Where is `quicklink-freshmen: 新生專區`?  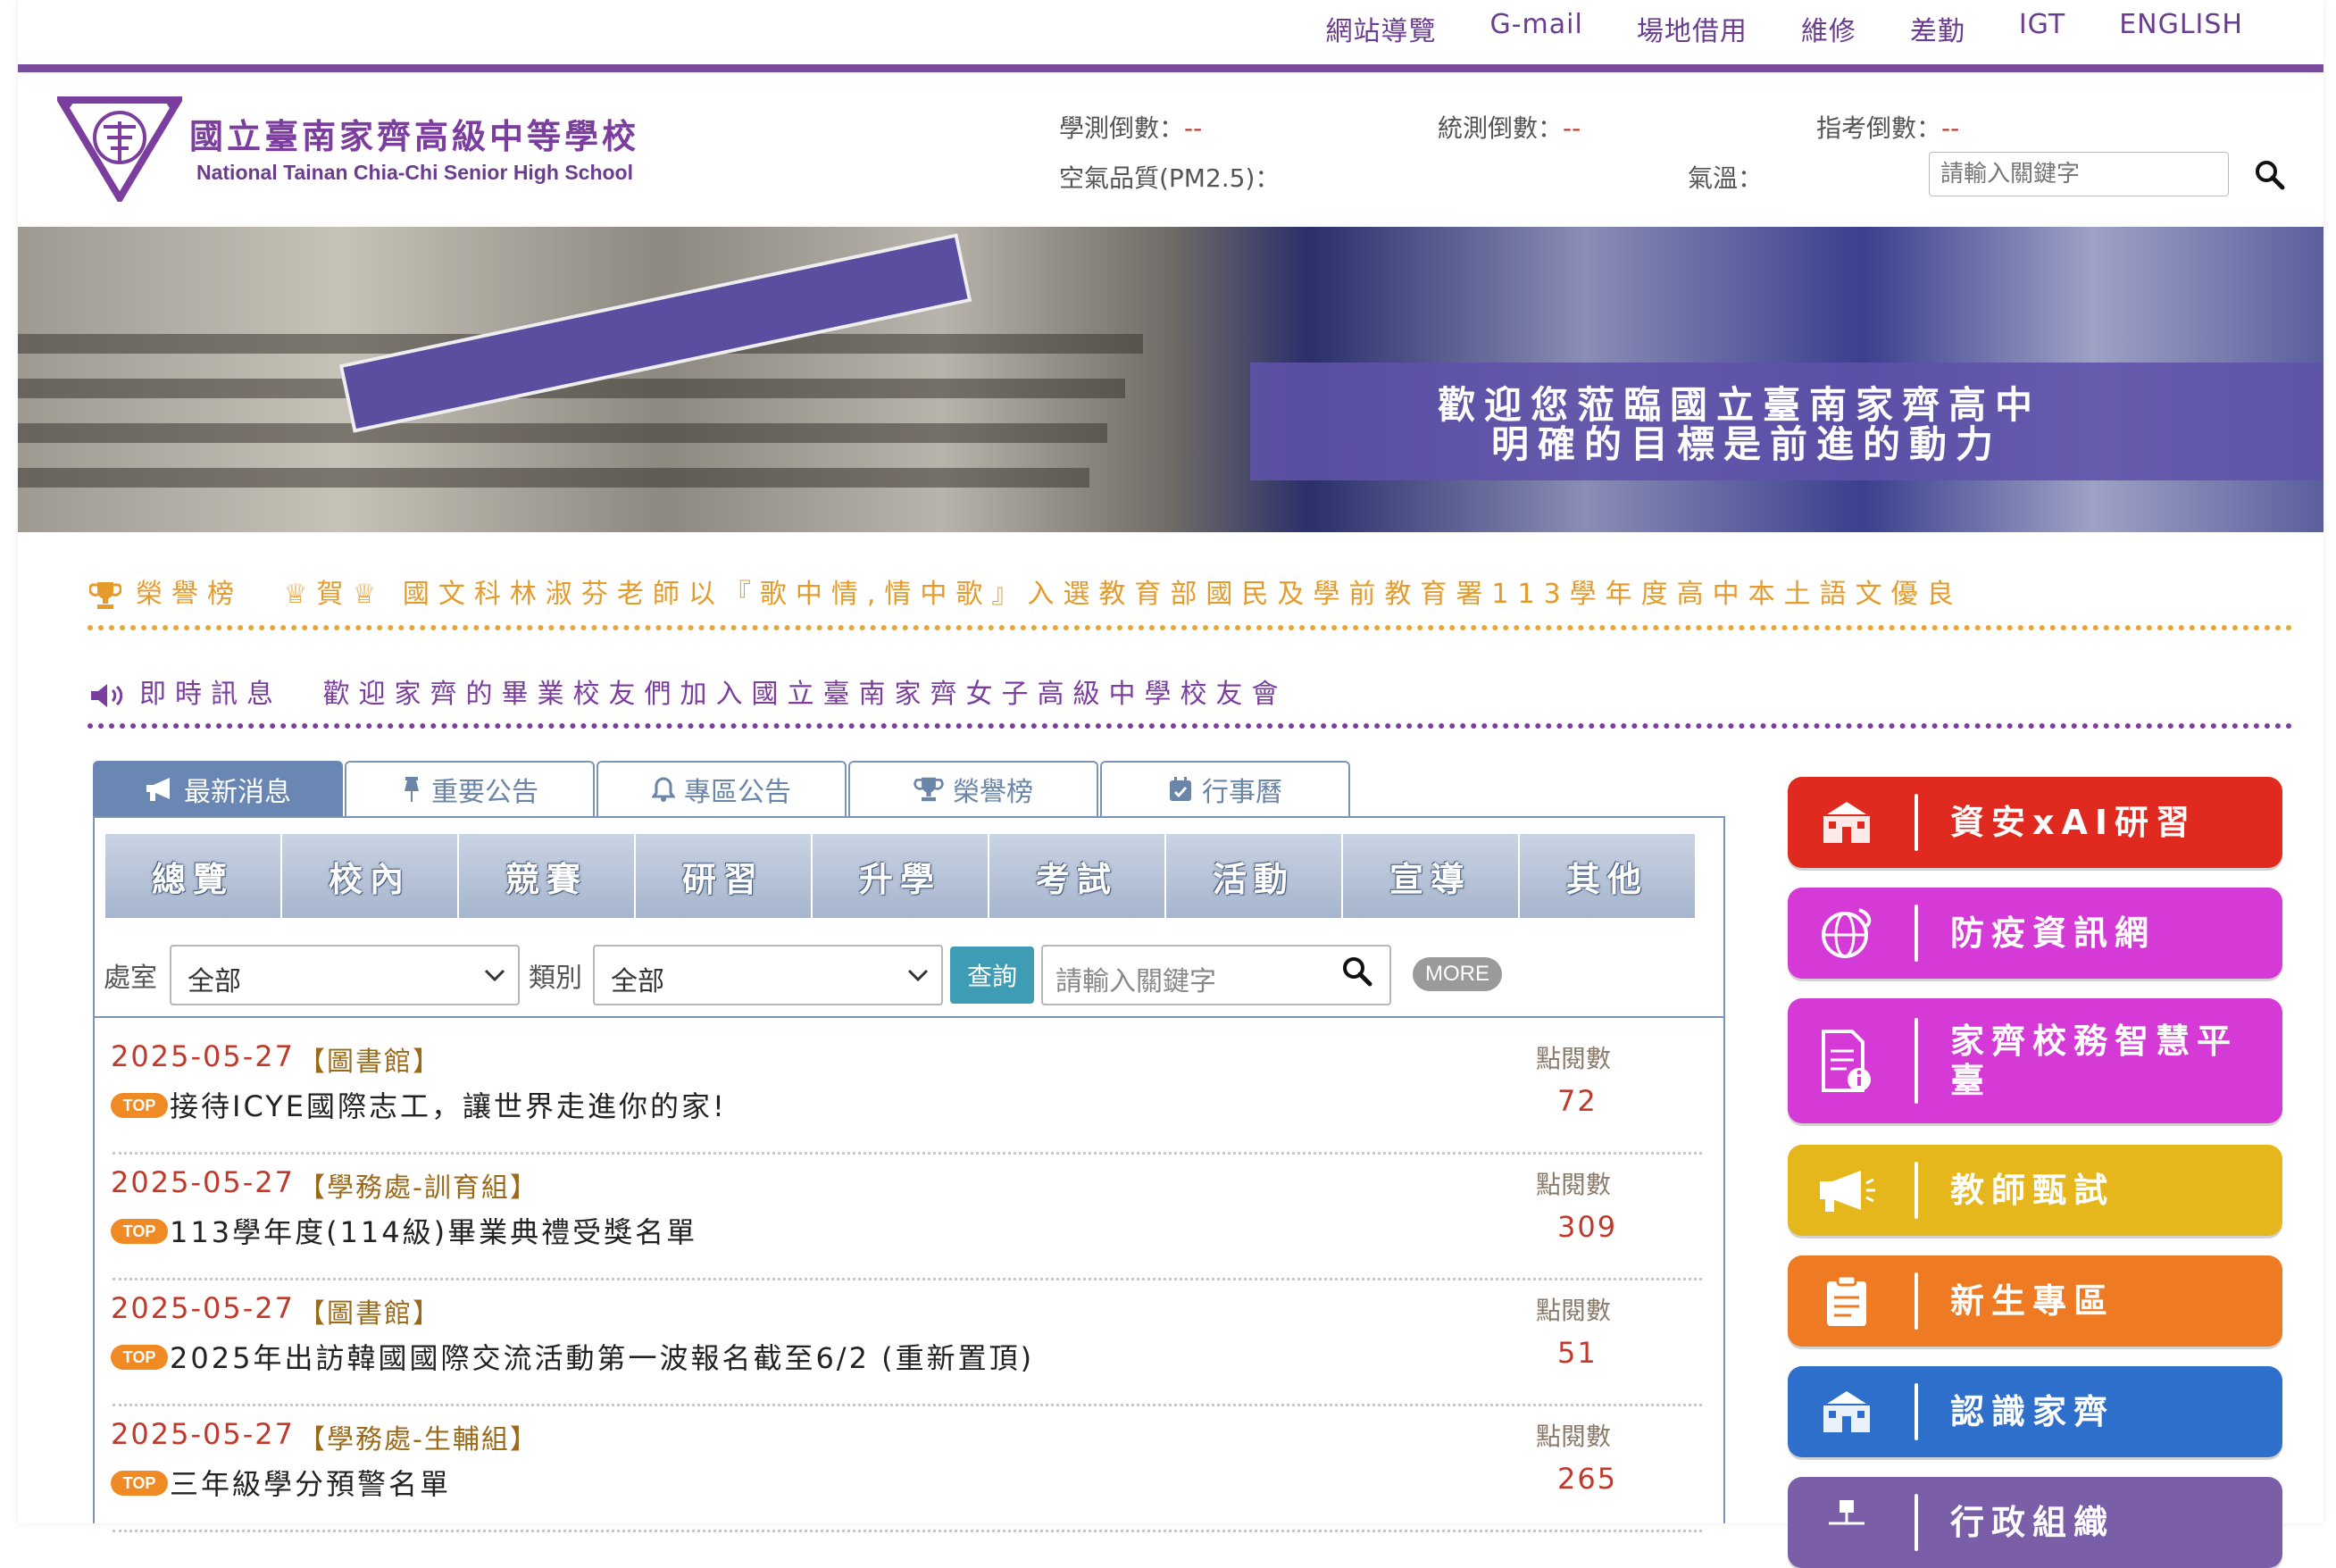
quicklink-freshmen: 新生專區 is located at coordinates (2035, 1301).